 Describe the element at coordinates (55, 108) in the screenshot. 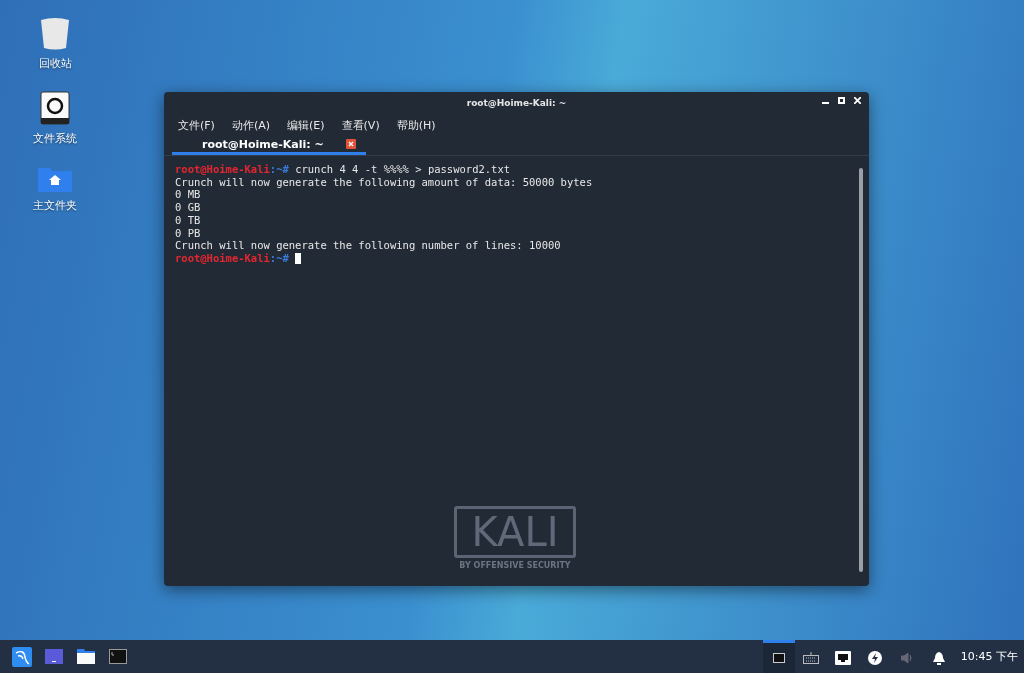

I see `drive-icon` at that location.